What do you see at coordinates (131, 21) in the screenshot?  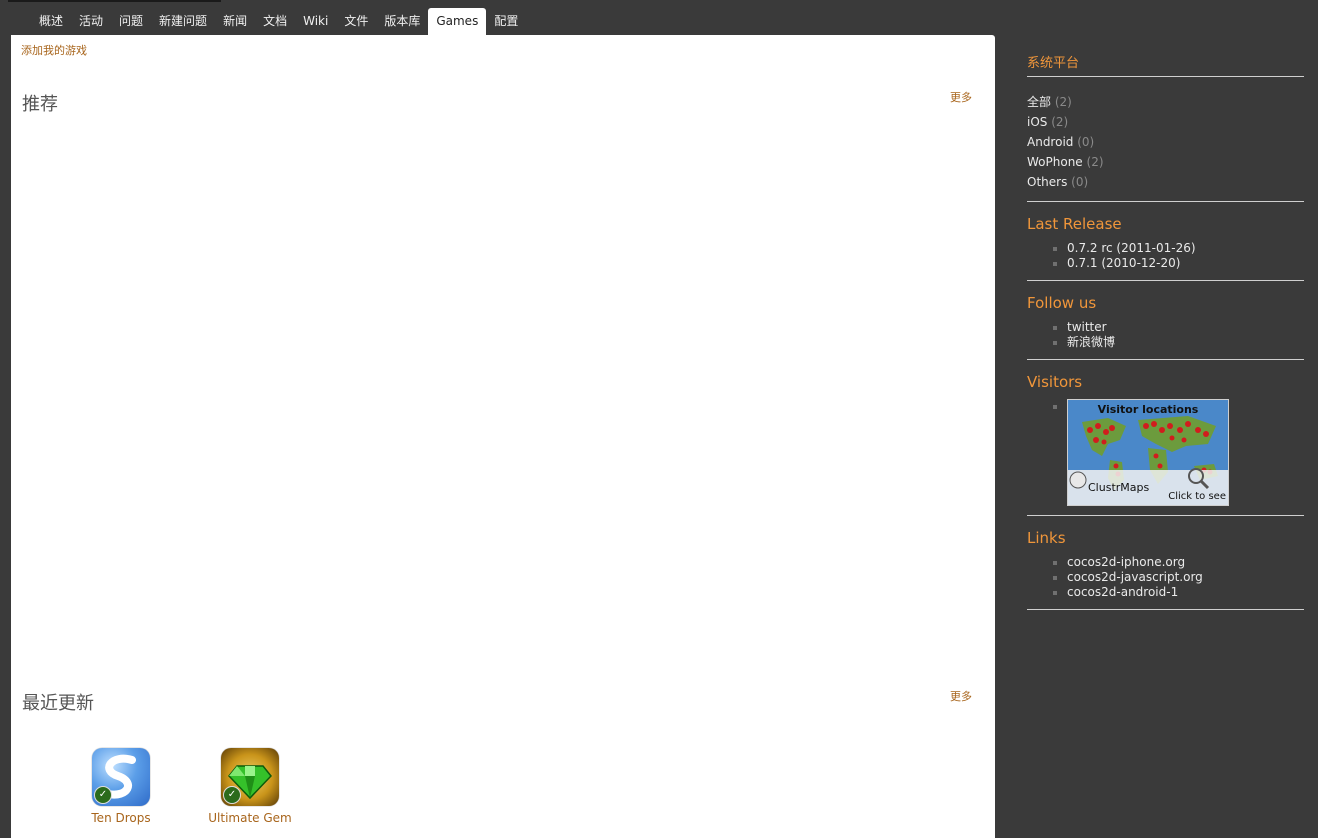 I see `tab-issues: 问题` at bounding box center [131, 21].